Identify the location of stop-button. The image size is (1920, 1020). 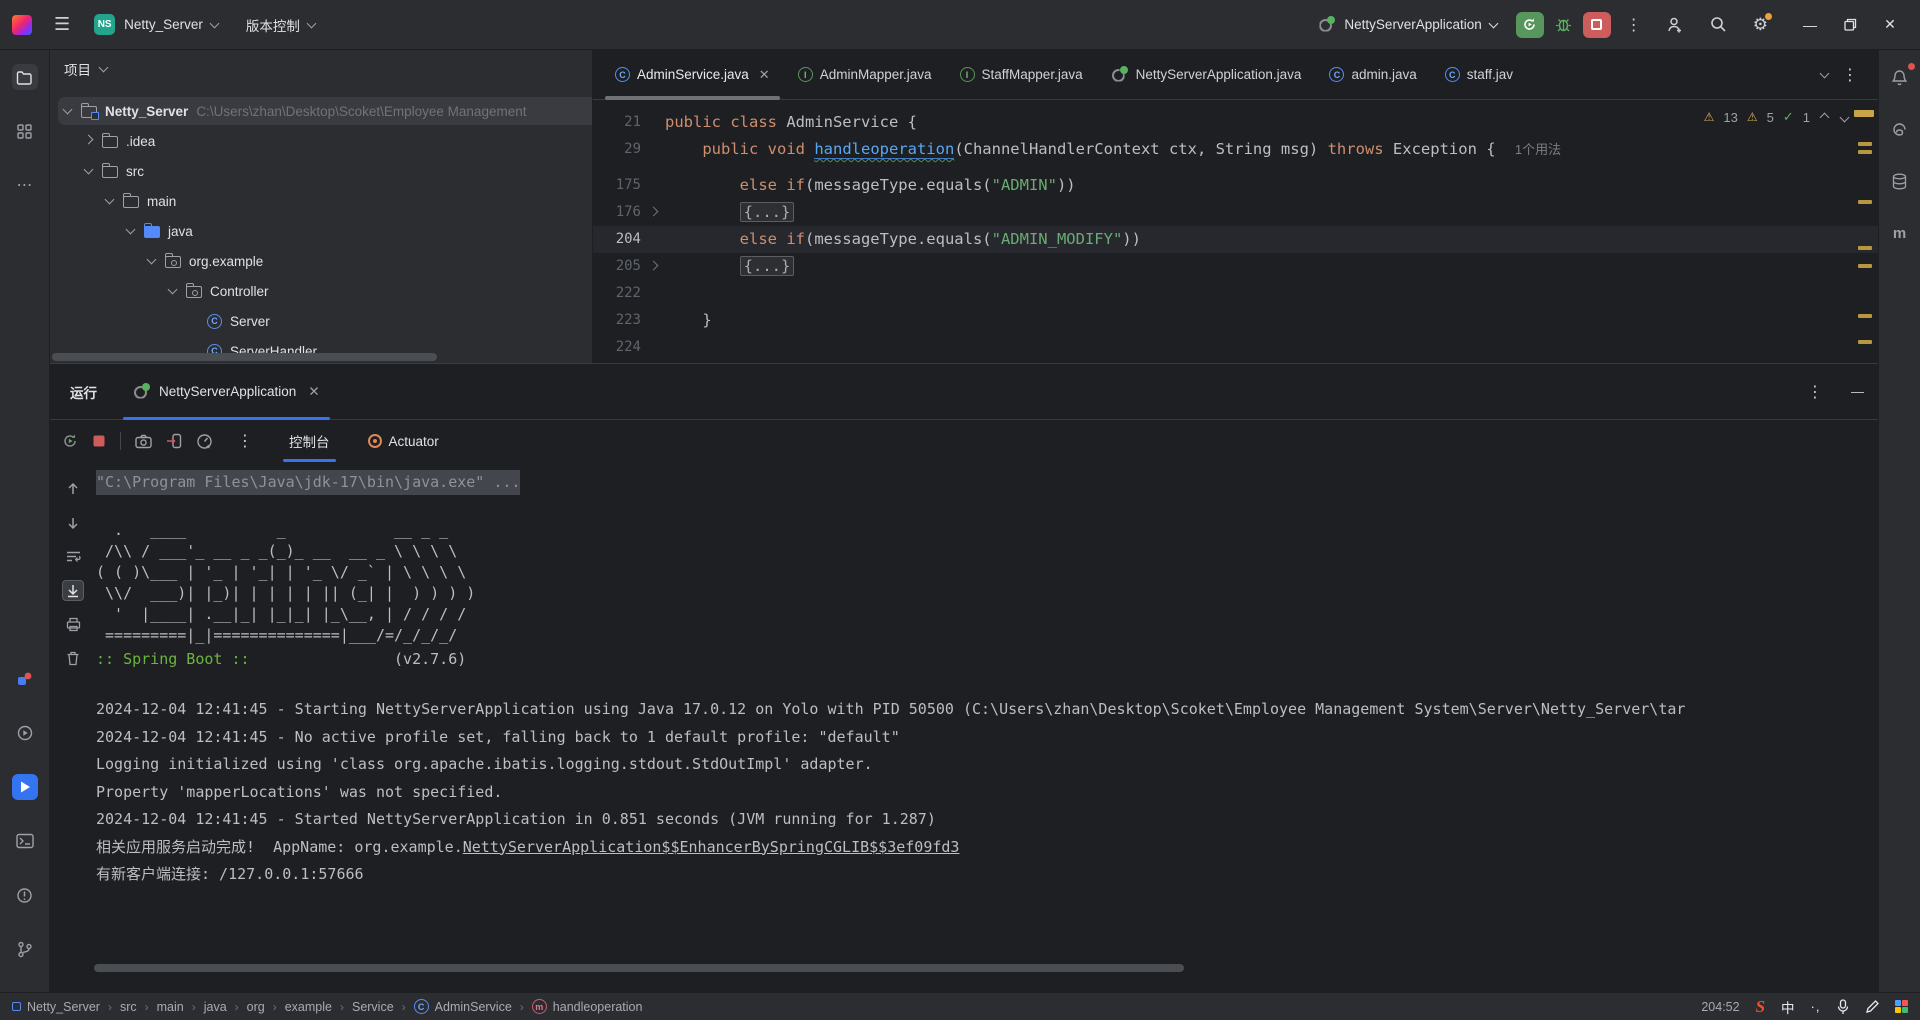
(1596, 24).